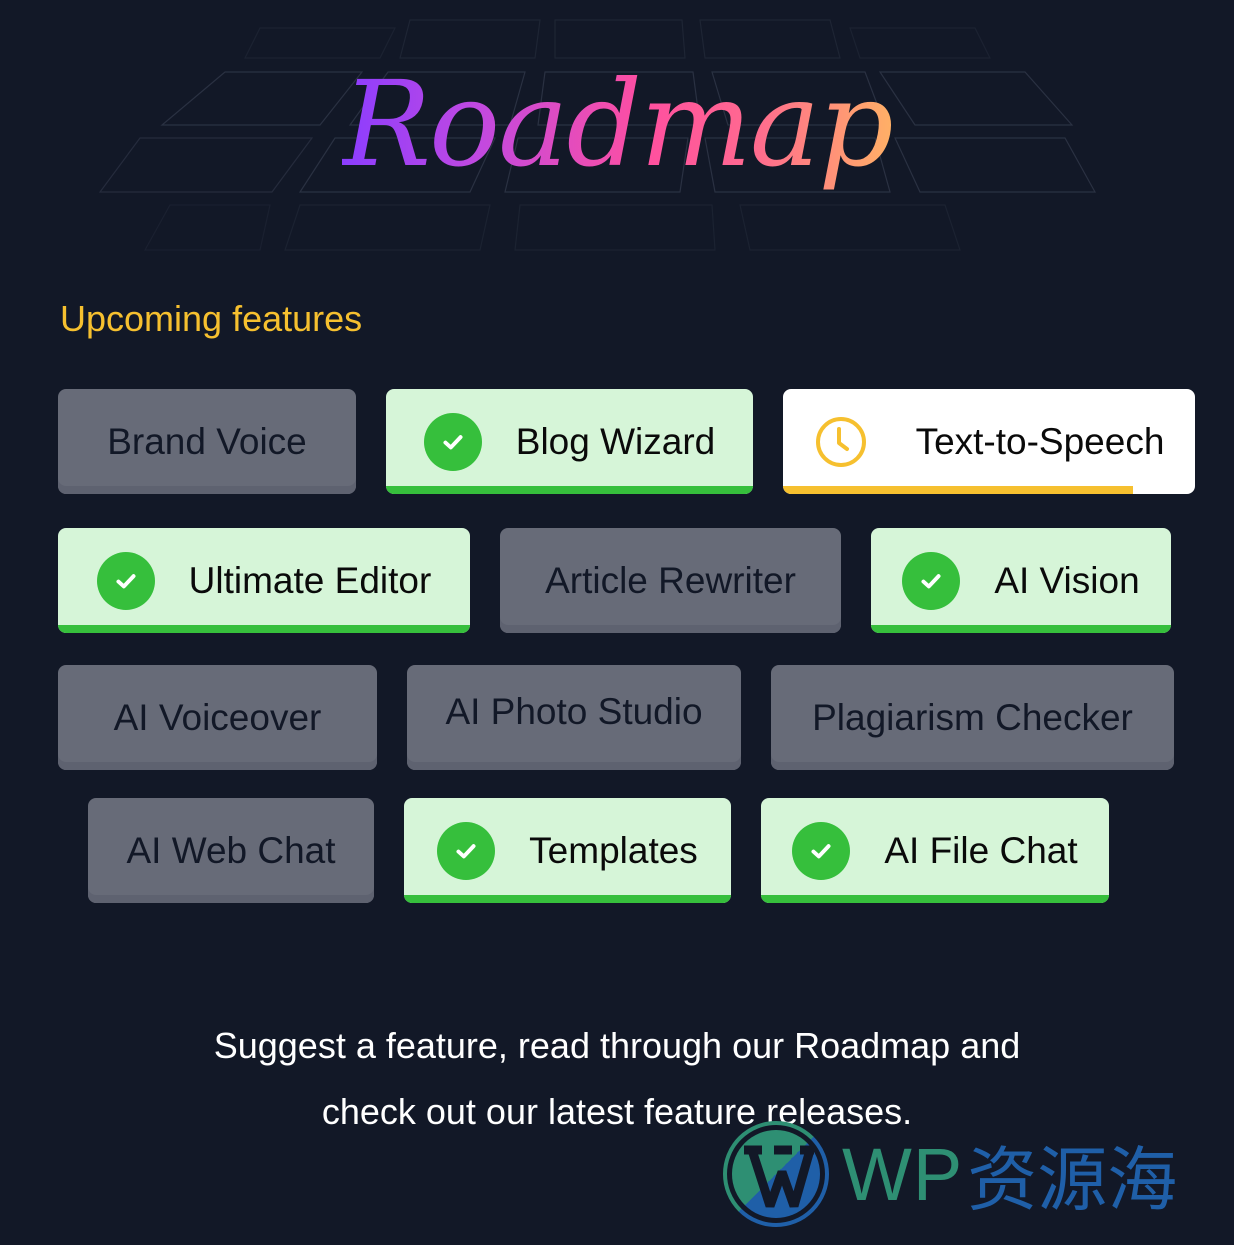 The height and width of the screenshot is (1245, 1234). Describe the element at coordinates (1067, 580) in the screenshot. I see `feature-label: AI Vision` at that location.